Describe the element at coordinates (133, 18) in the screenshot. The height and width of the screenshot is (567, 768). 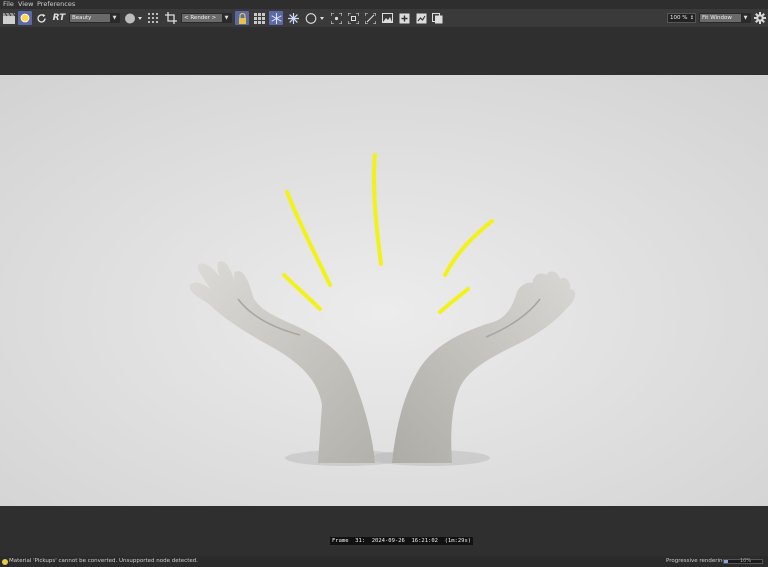
I see `region-select-icon` at that location.